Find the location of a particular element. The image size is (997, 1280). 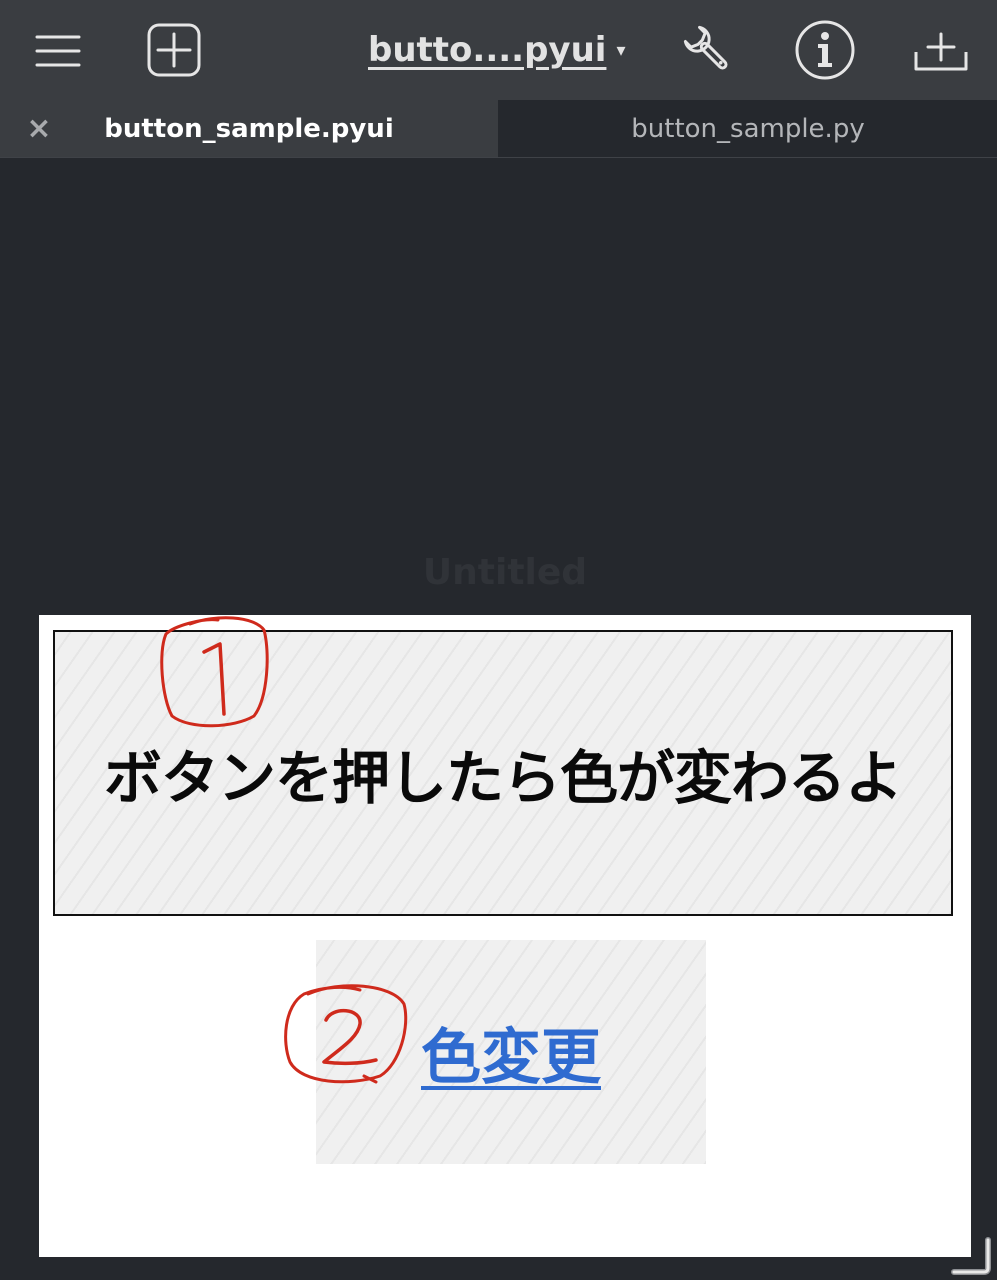

tab-bar: × button_sample.pyui button_sample.py is located at coordinates (498, 129).